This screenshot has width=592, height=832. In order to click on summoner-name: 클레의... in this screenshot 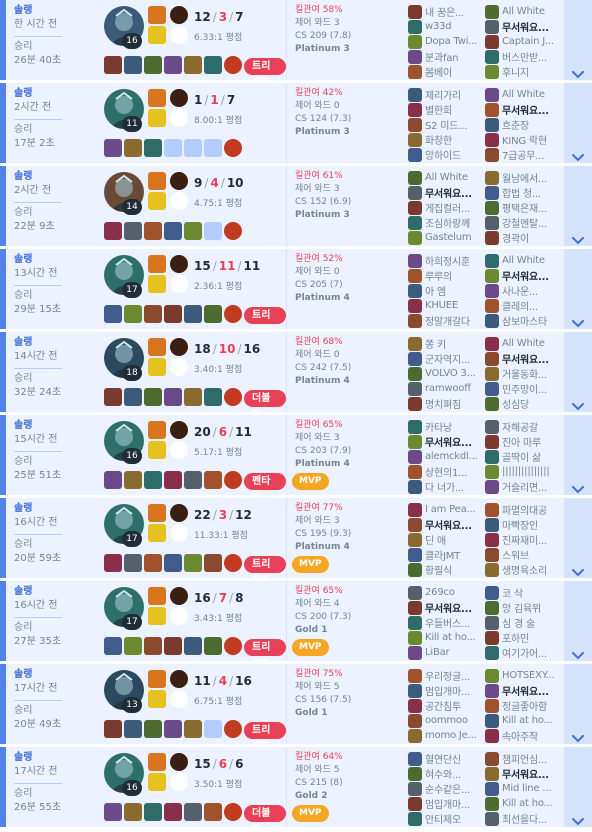, I will do `click(531, 305)`.